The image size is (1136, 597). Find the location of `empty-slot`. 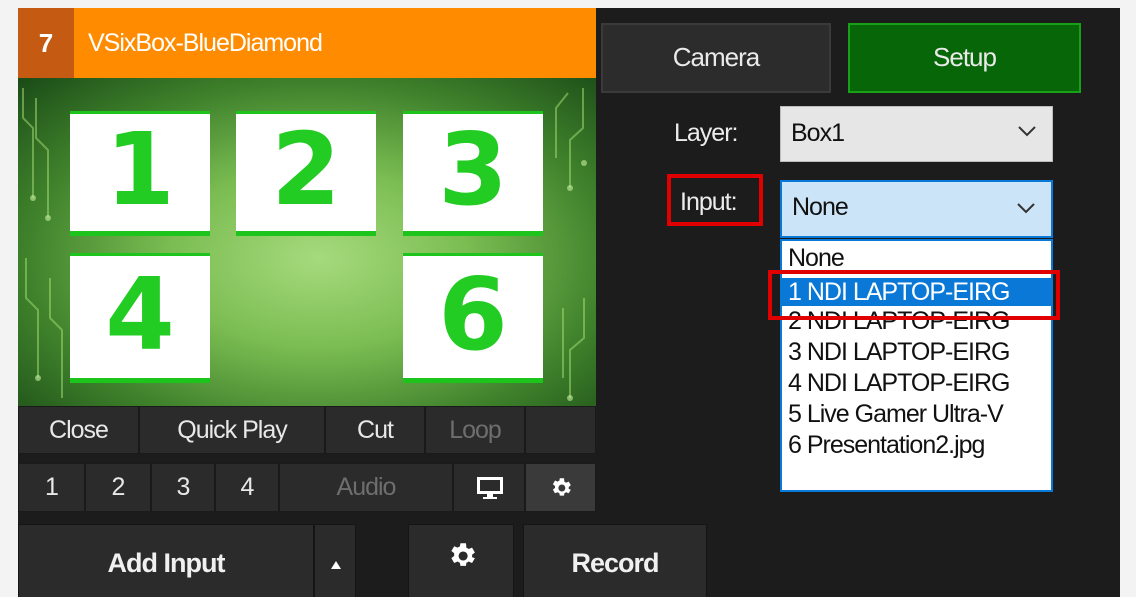

empty-slot is located at coordinates (560, 430).